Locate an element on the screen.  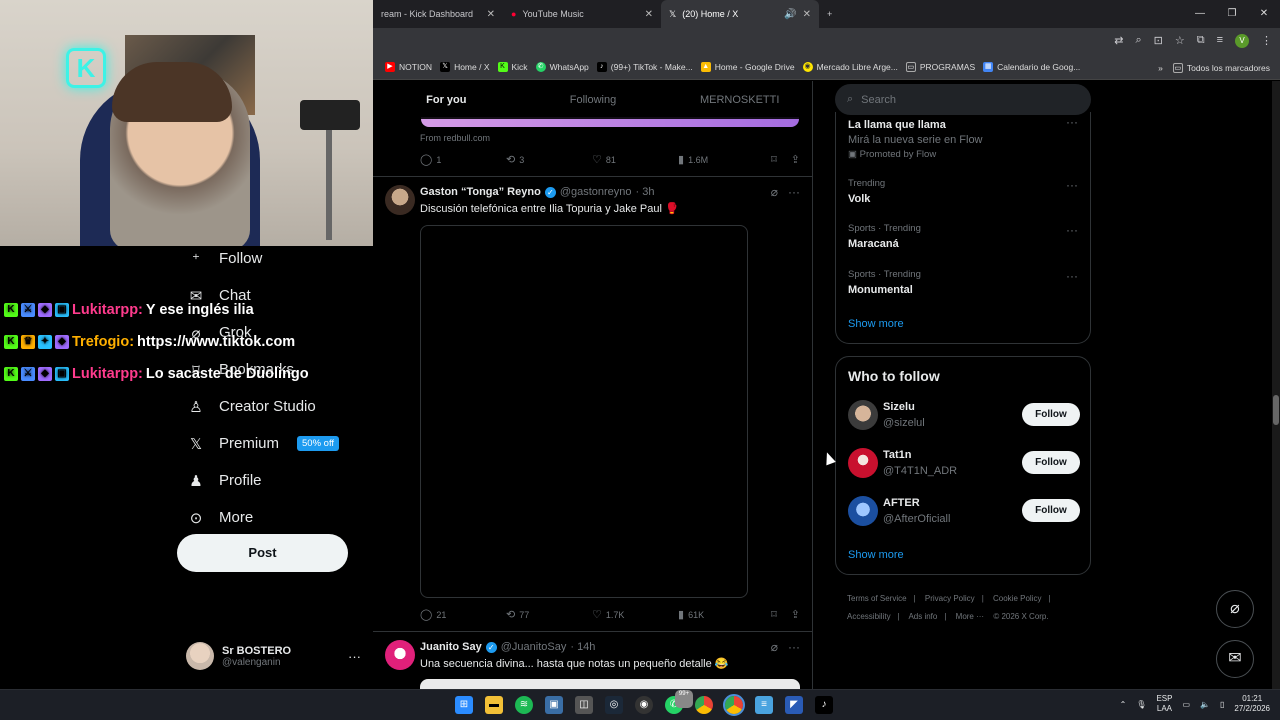
like-button: ♡ 81 is located at coordinates (635, 159).